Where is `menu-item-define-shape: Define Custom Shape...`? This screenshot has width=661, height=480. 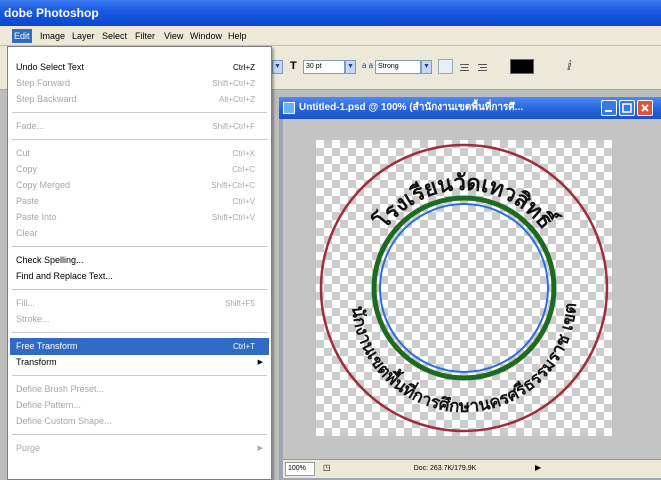
menu-item-define-shape: Define Custom Shape... is located at coordinates (139, 421).